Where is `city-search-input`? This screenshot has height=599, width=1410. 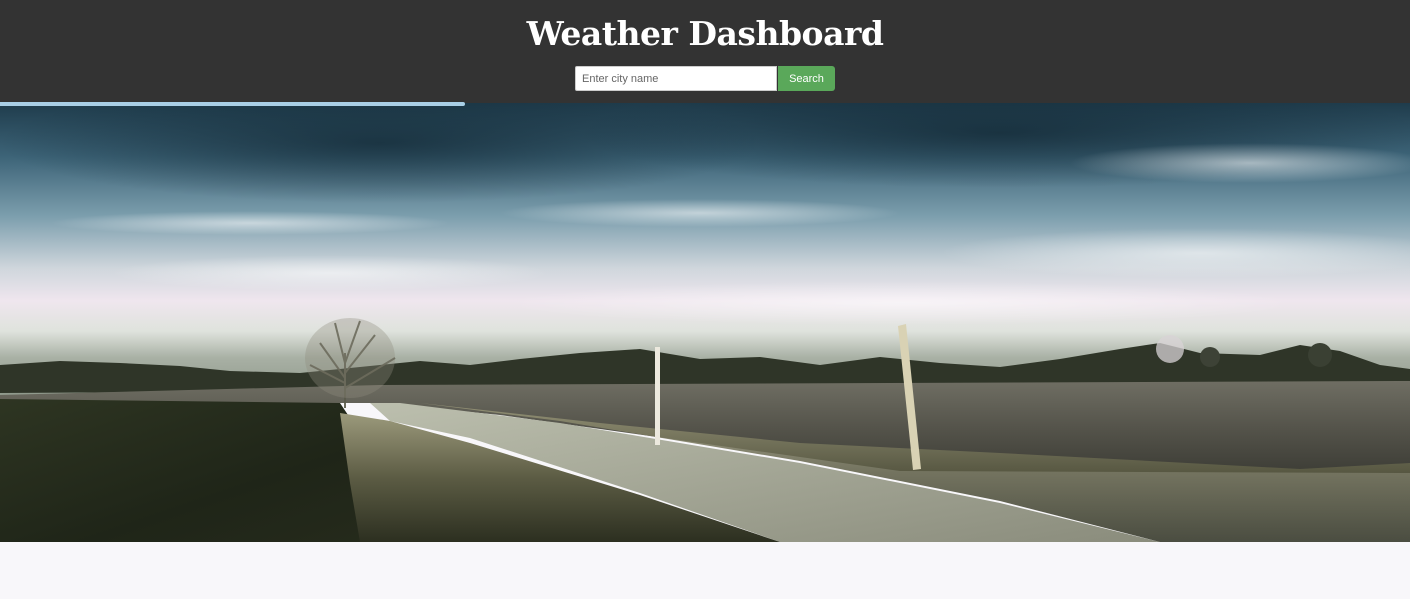
city-search-input is located at coordinates (676, 78).